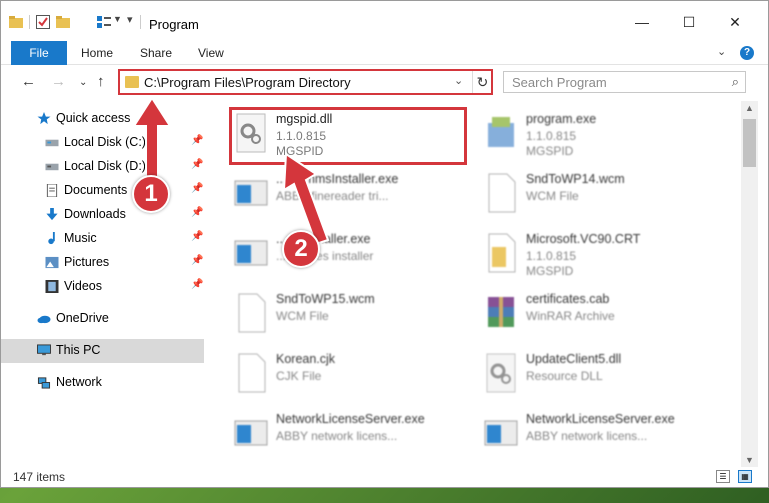 The height and width of the screenshot is (503, 769). What do you see at coordinates (44, 118) in the screenshot?
I see `star-icon` at bounding box center [44, 118].